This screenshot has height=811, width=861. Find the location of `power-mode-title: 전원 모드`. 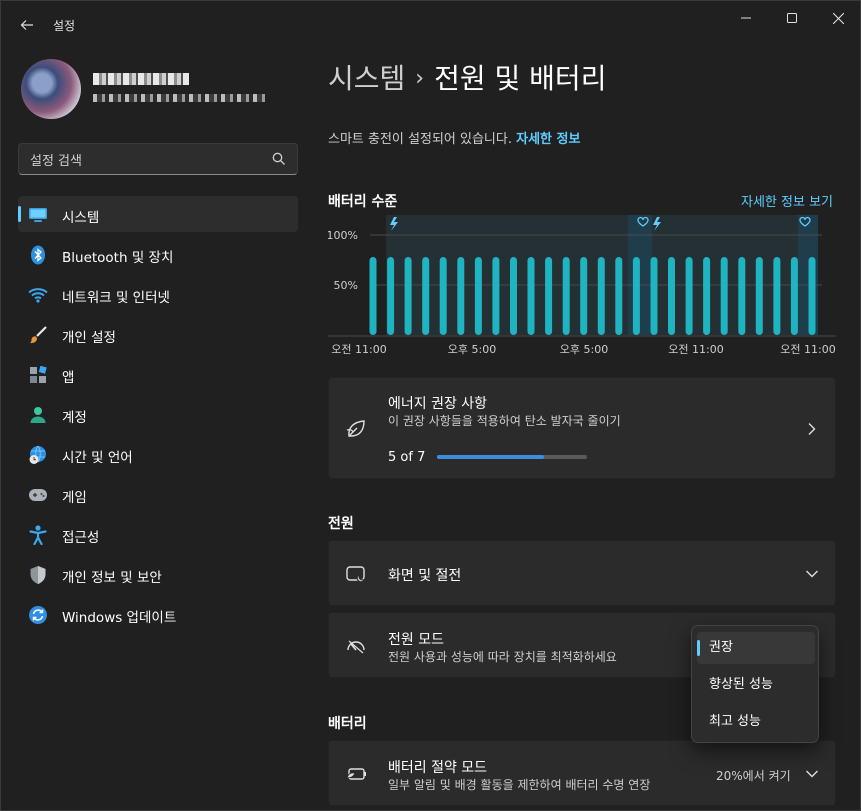

power-mode-title: 전원 모드 is located at coordinates (416, 640).